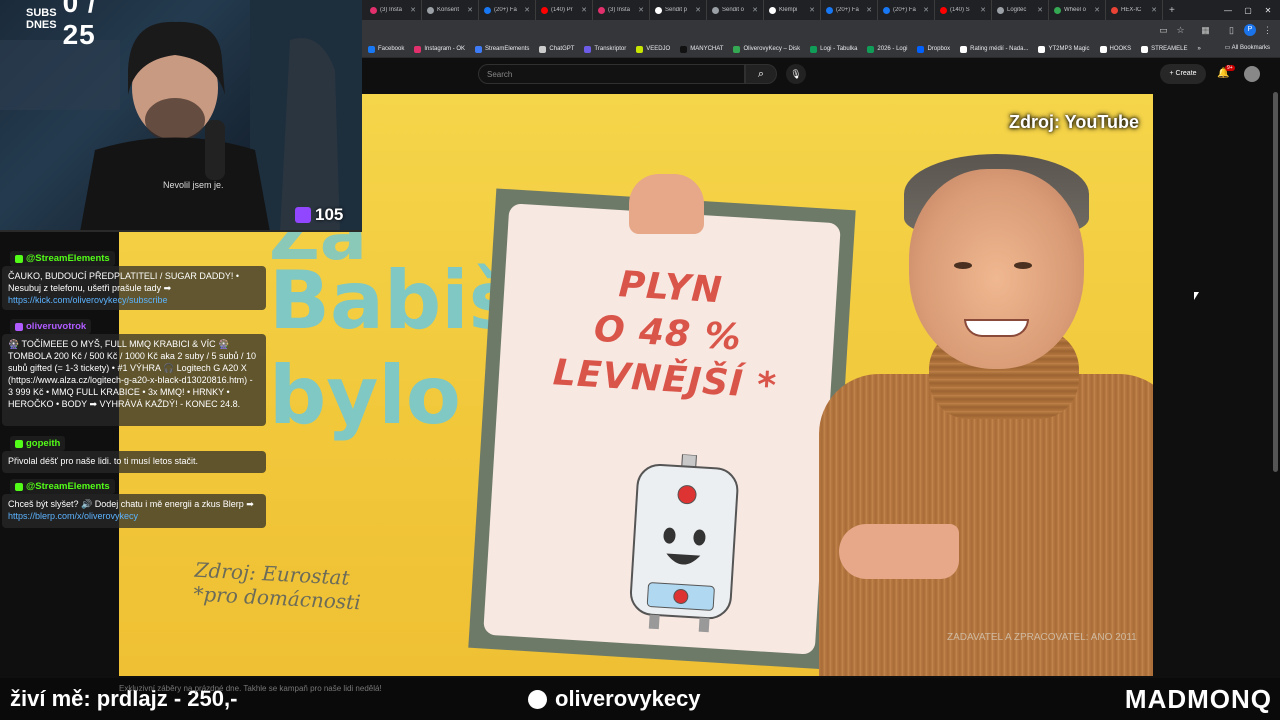 The image size is (1280, 720). Describe the element at coordinates (1164, 49) in the screenshot. I see `bookmark-item: STREAMELE` at that location.